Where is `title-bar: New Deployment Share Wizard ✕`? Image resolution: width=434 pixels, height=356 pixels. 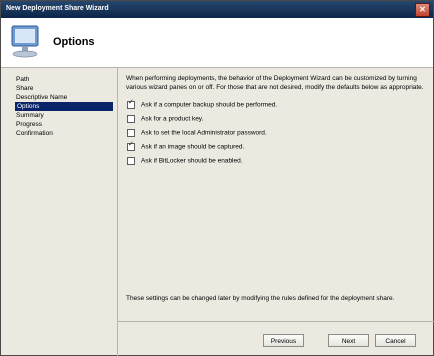 title-bar: New Deployment Share Wizard ✕ is located at coordinates (217, 9).